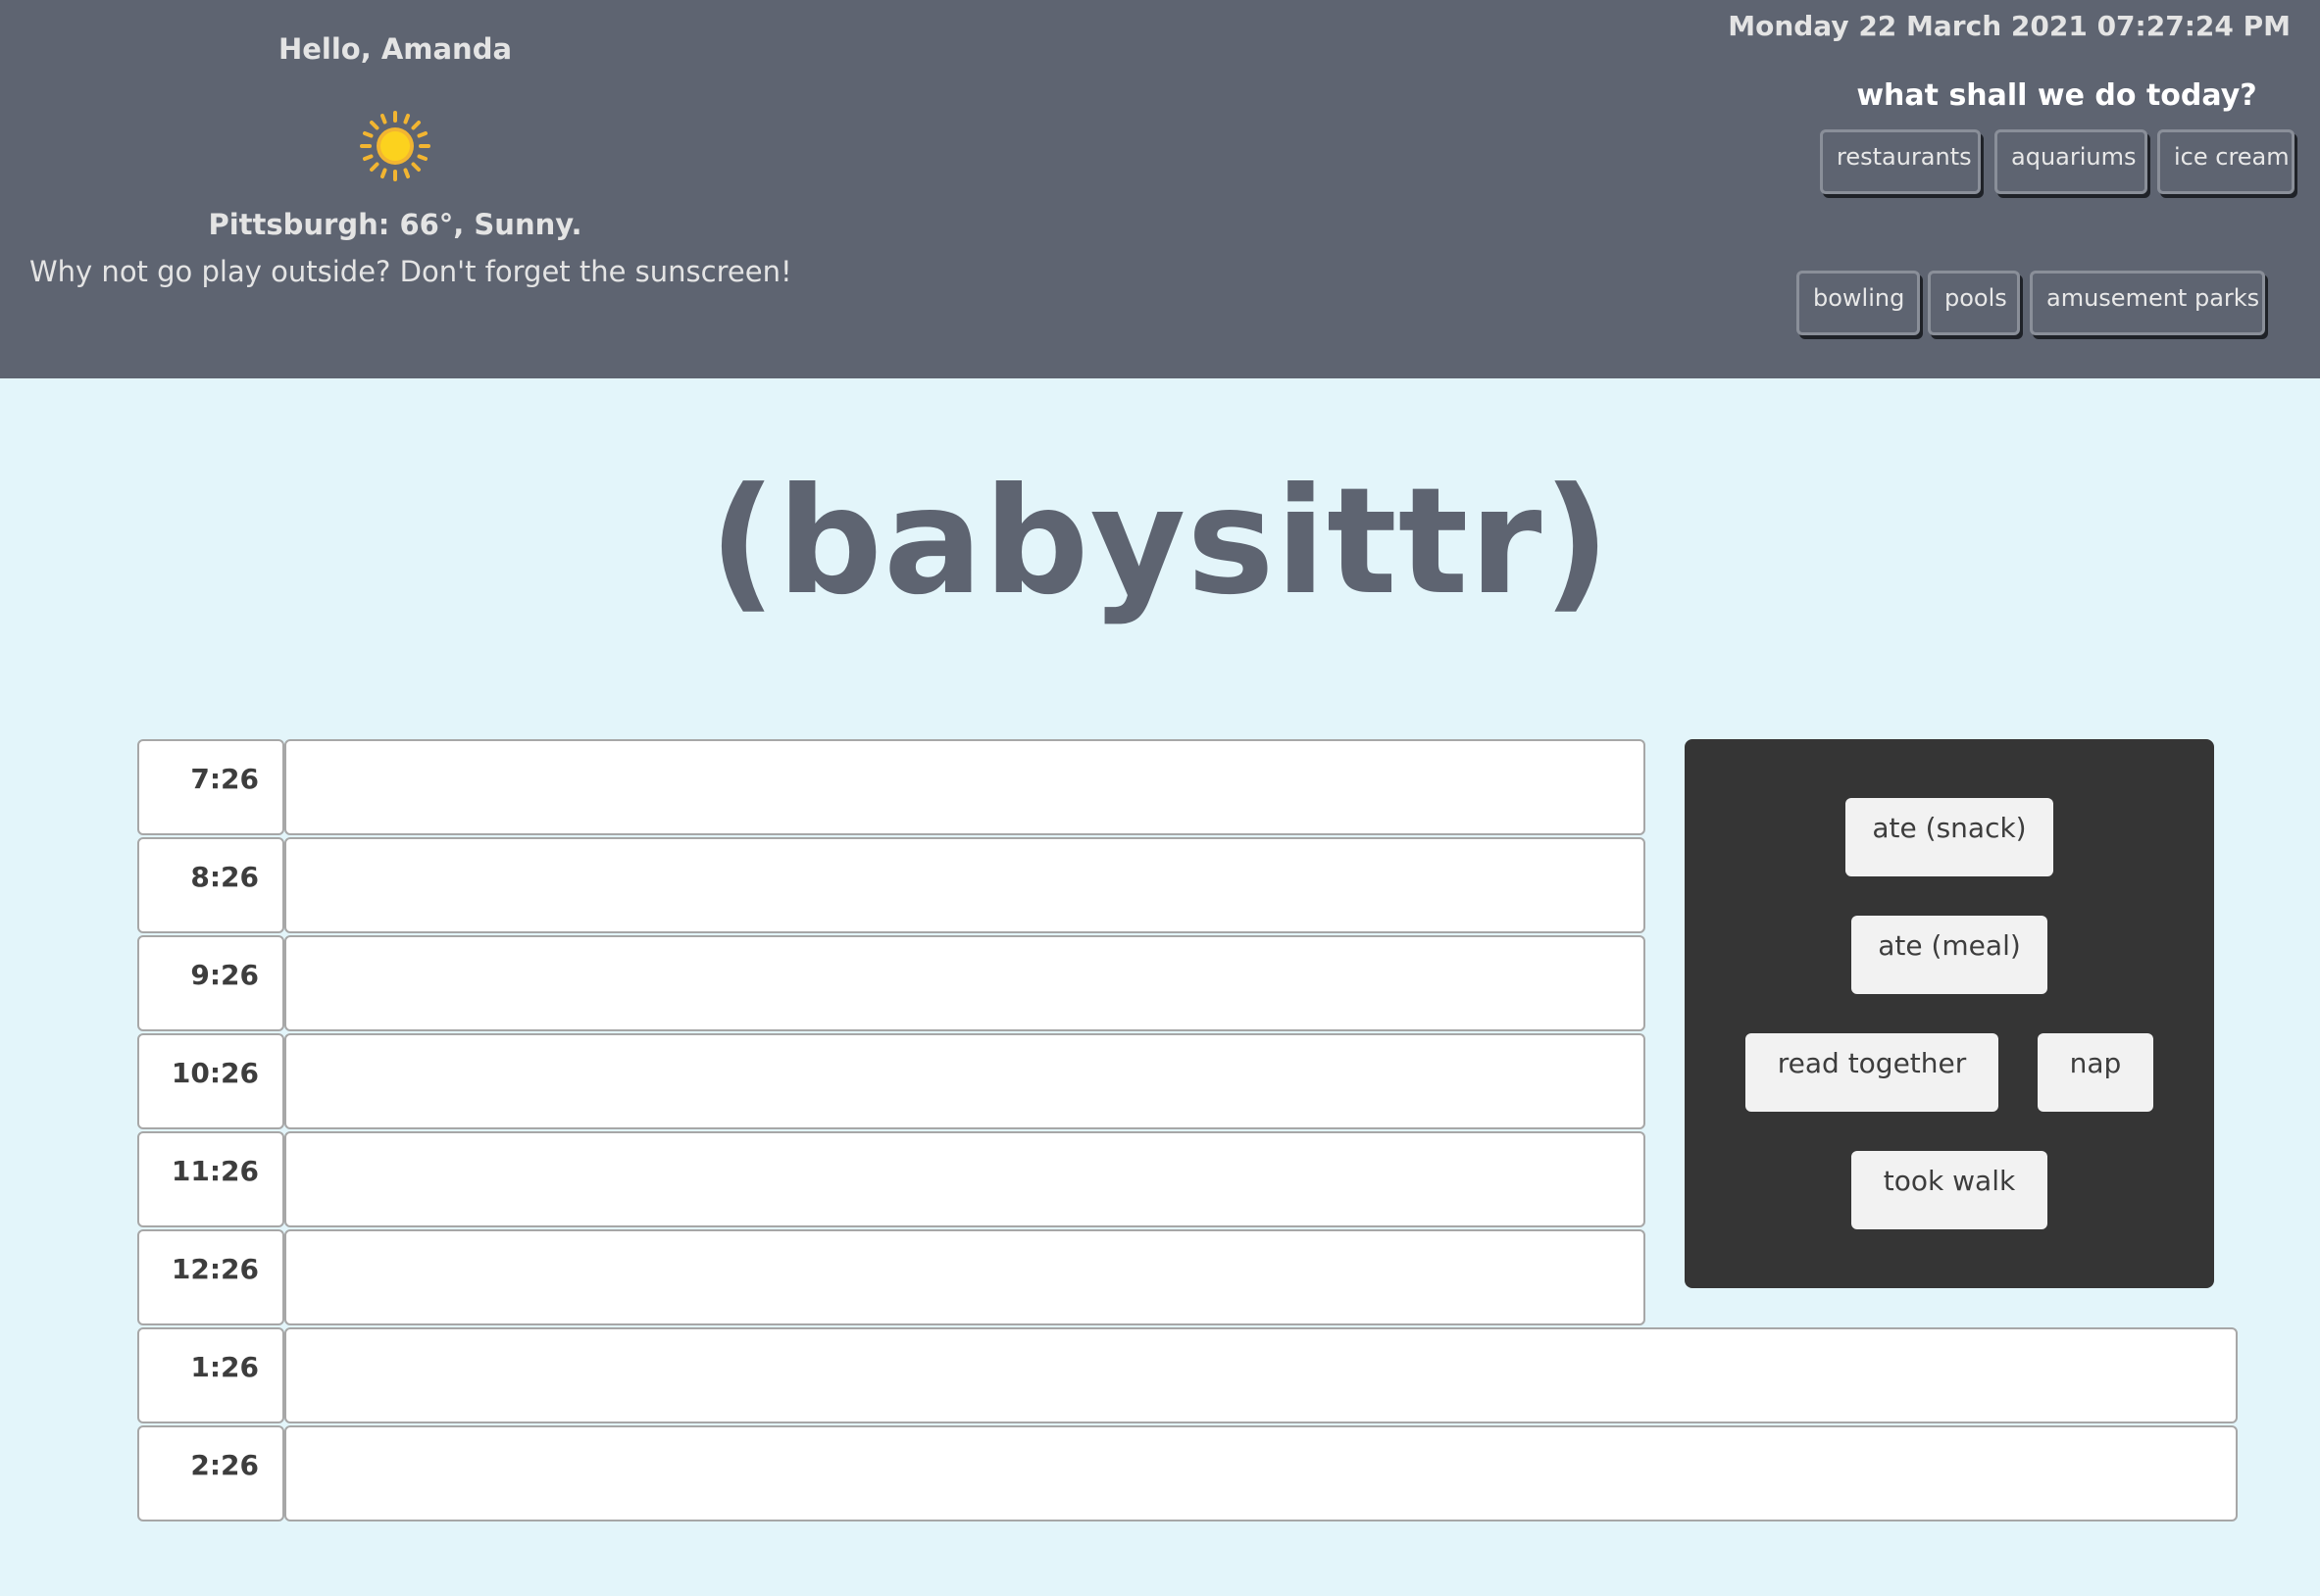 This screenshot has height=1596, width=2320. What do you see at coordinates (211, 1277) in the screenshot?
I see `time-slot-label: 12:26` at bounding box center [211, 1277].